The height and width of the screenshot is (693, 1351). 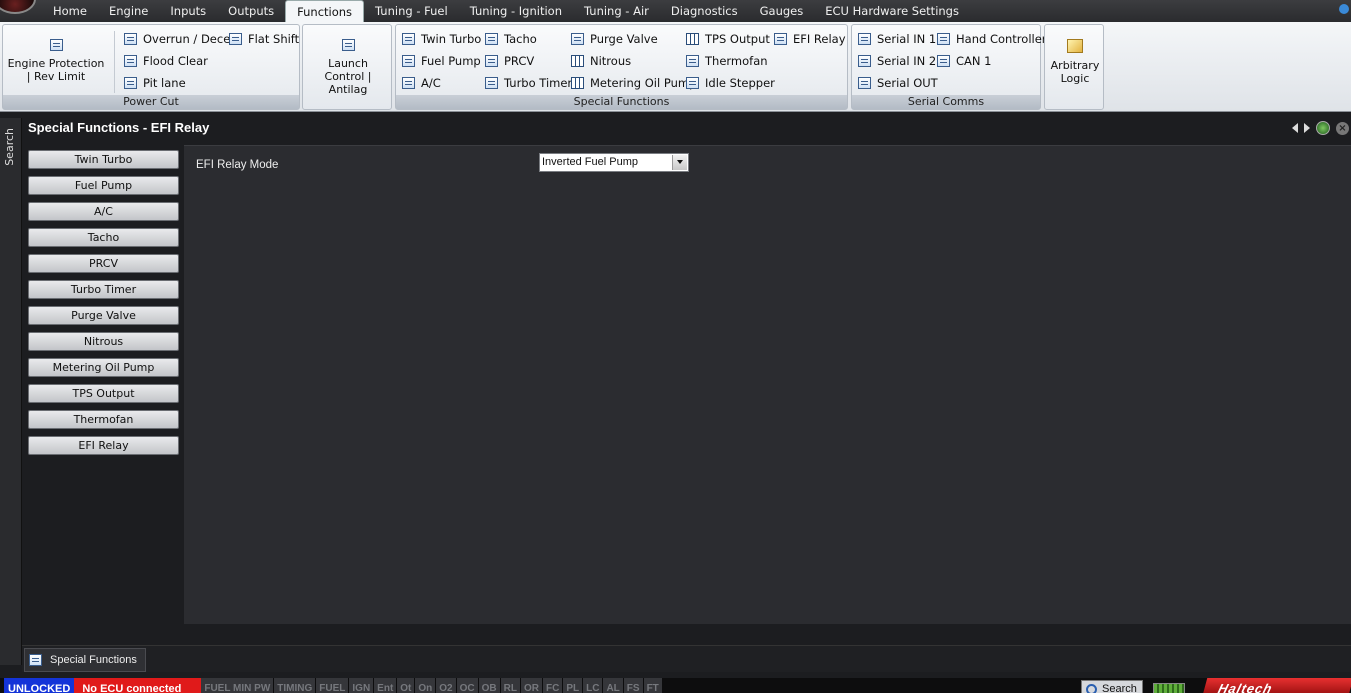 What do you see at coordinates (441, 61) in the screenshot?
I see `fuel-pump-button: Fuel Pump` at bounding box center [441, 61].